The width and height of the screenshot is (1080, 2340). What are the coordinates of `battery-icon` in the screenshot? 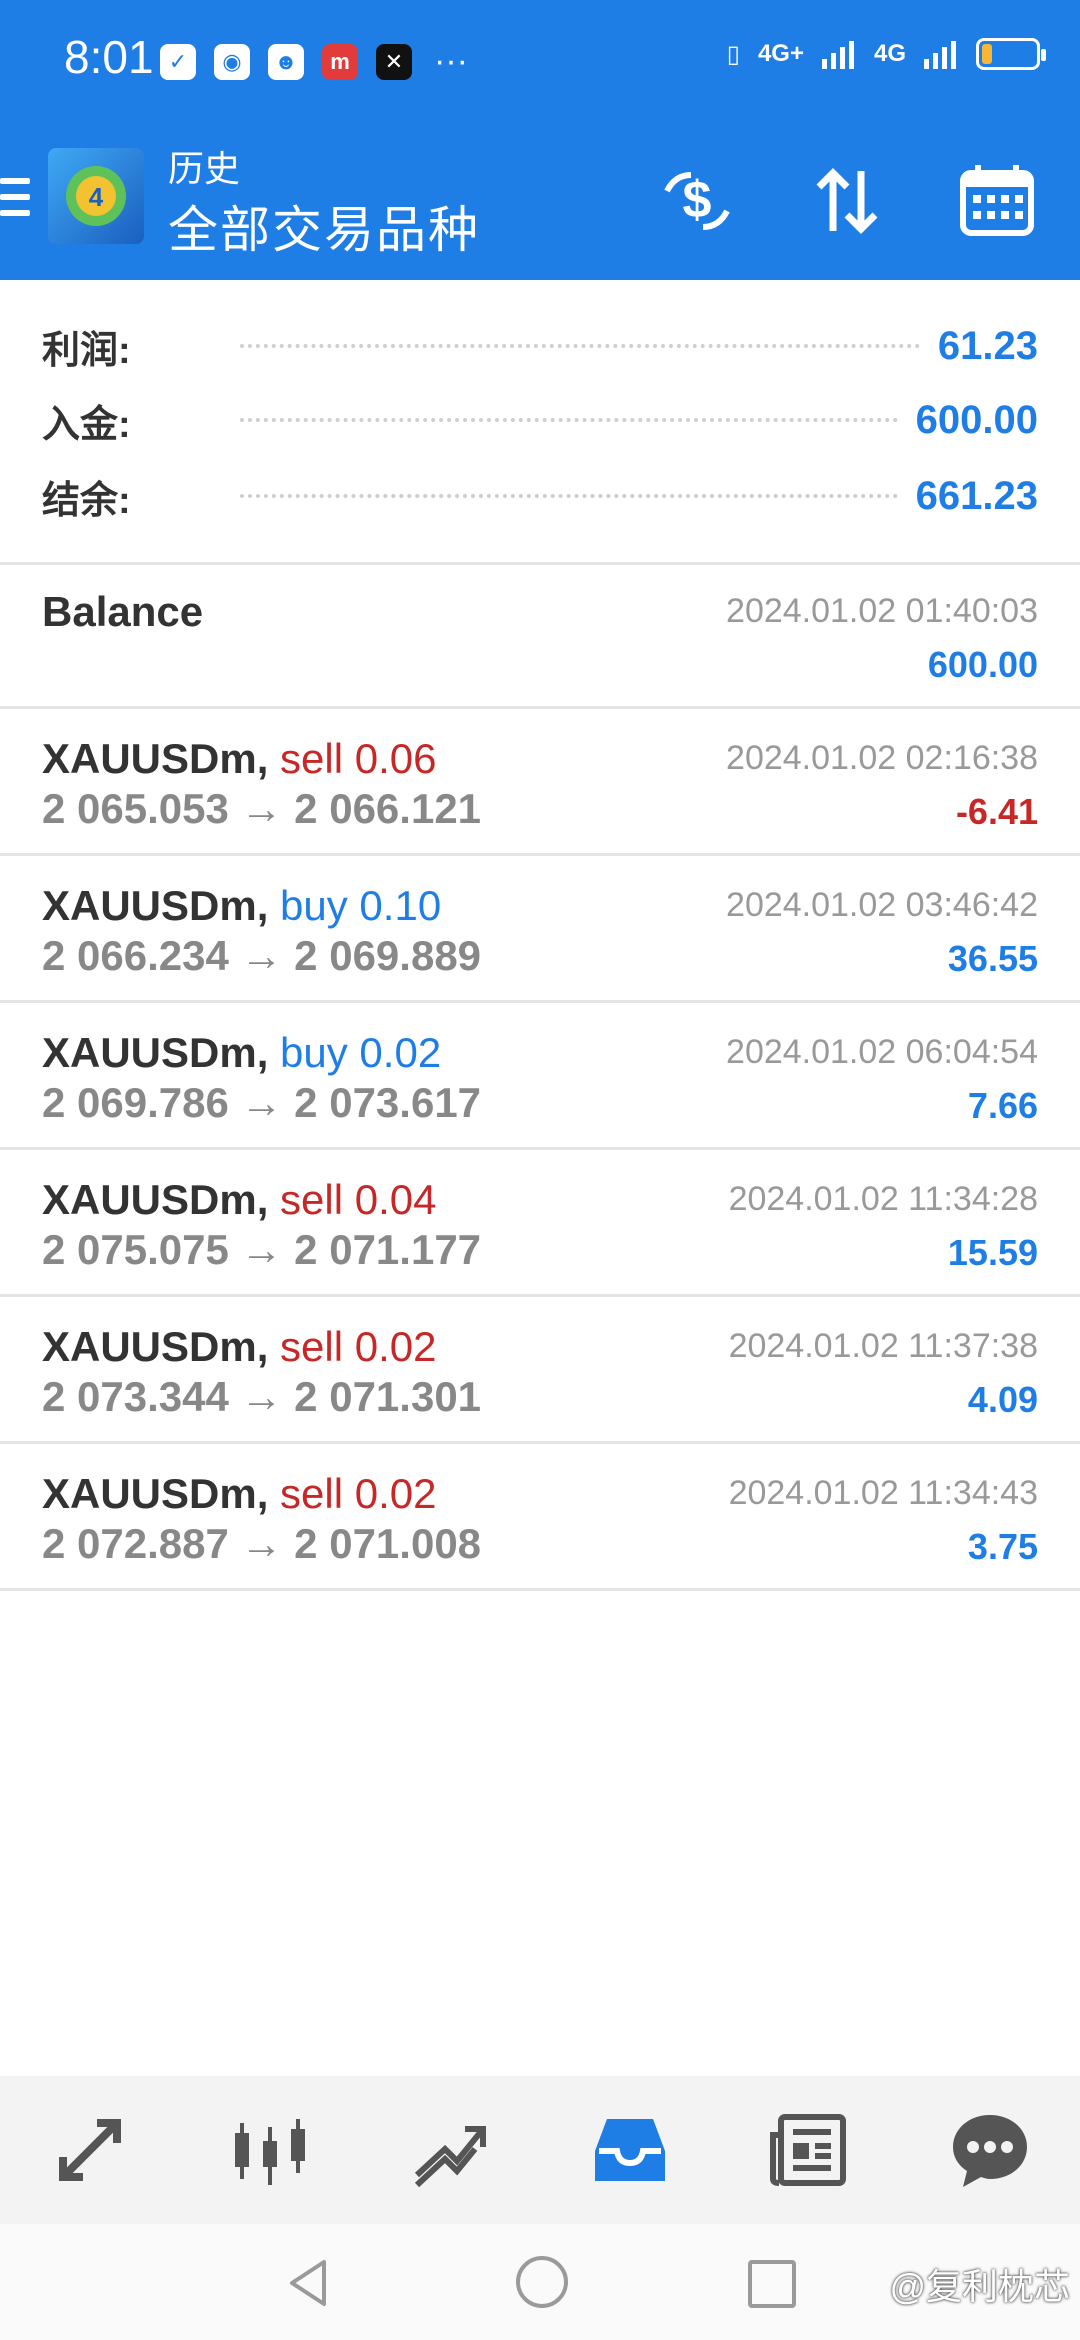 It's located at (1011, 54).